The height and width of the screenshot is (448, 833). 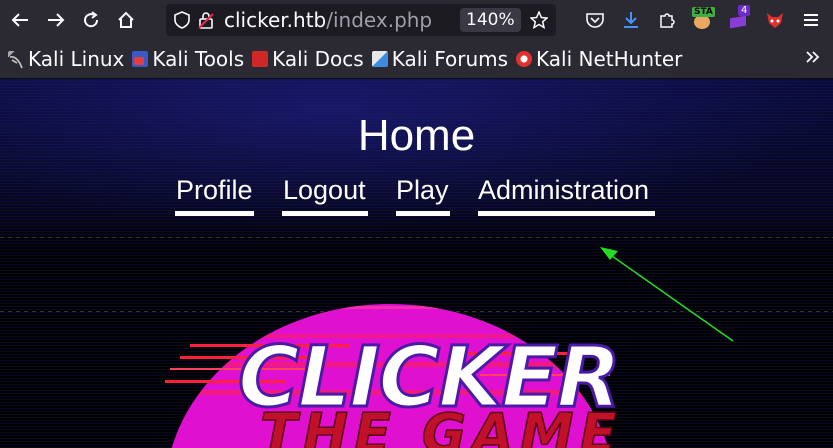 I want to click on shield-icon, so click(x=182, y=20).